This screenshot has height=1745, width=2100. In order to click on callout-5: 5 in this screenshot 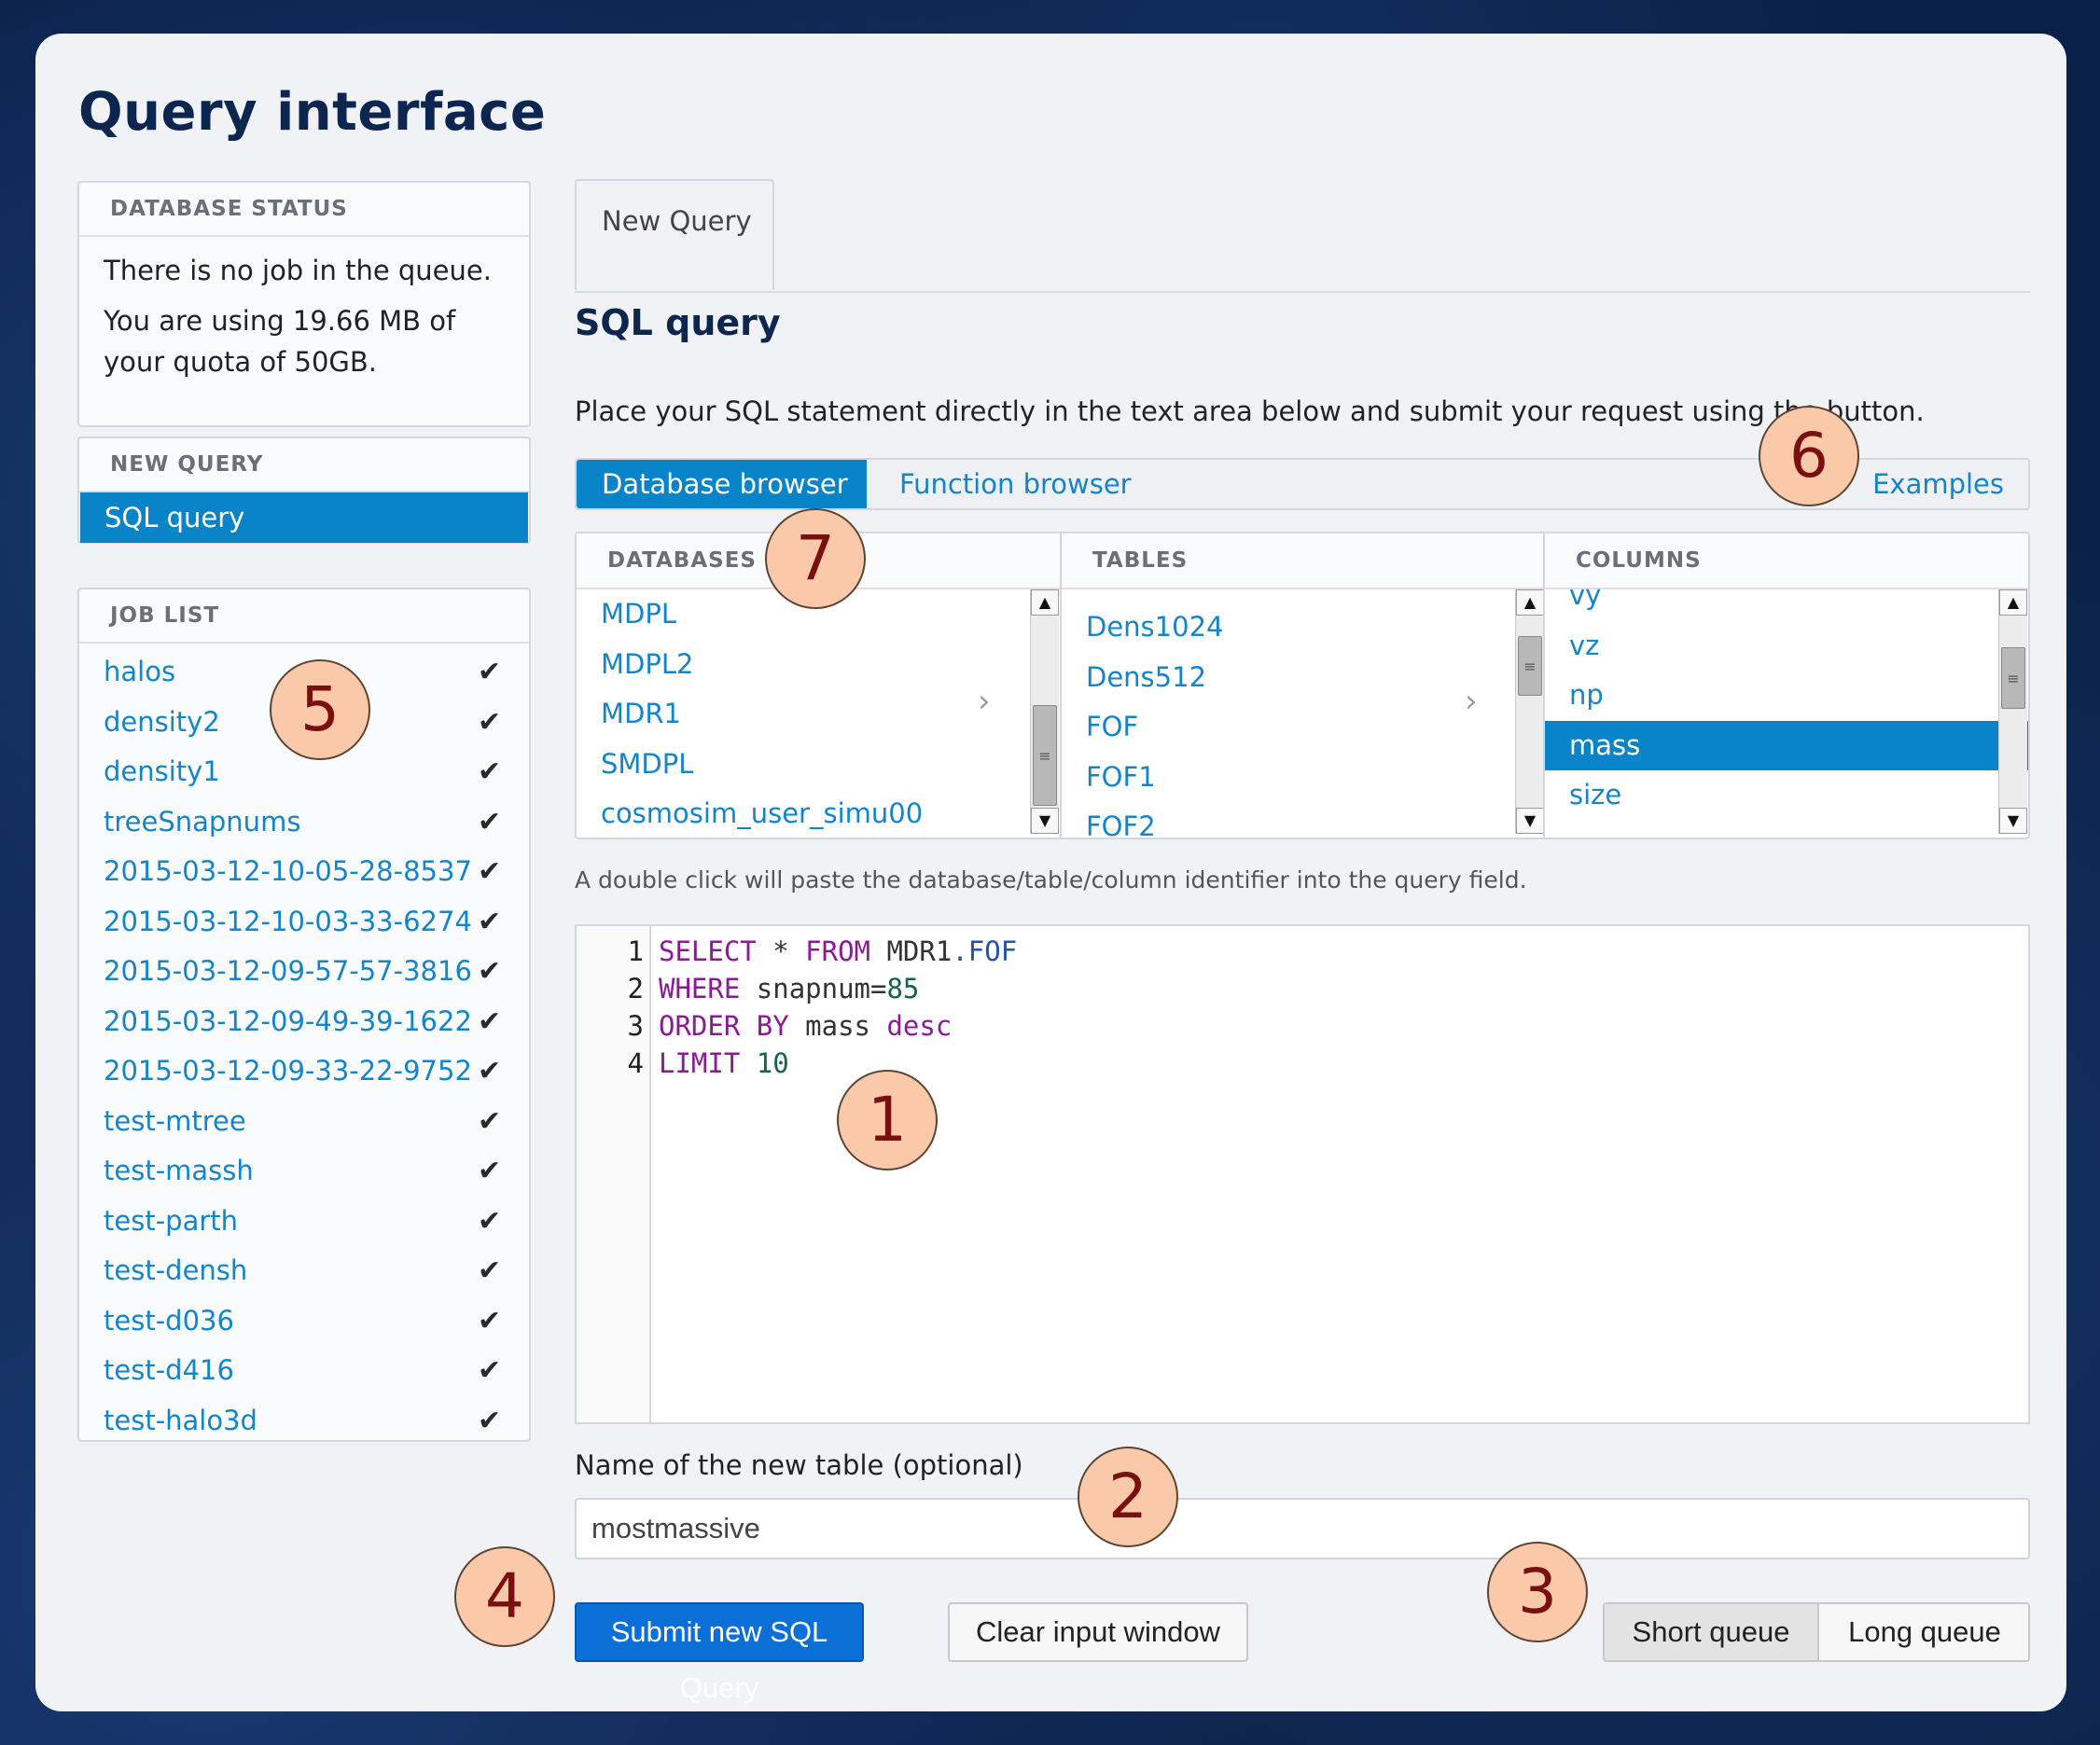, I will do `click(320, 709)`.